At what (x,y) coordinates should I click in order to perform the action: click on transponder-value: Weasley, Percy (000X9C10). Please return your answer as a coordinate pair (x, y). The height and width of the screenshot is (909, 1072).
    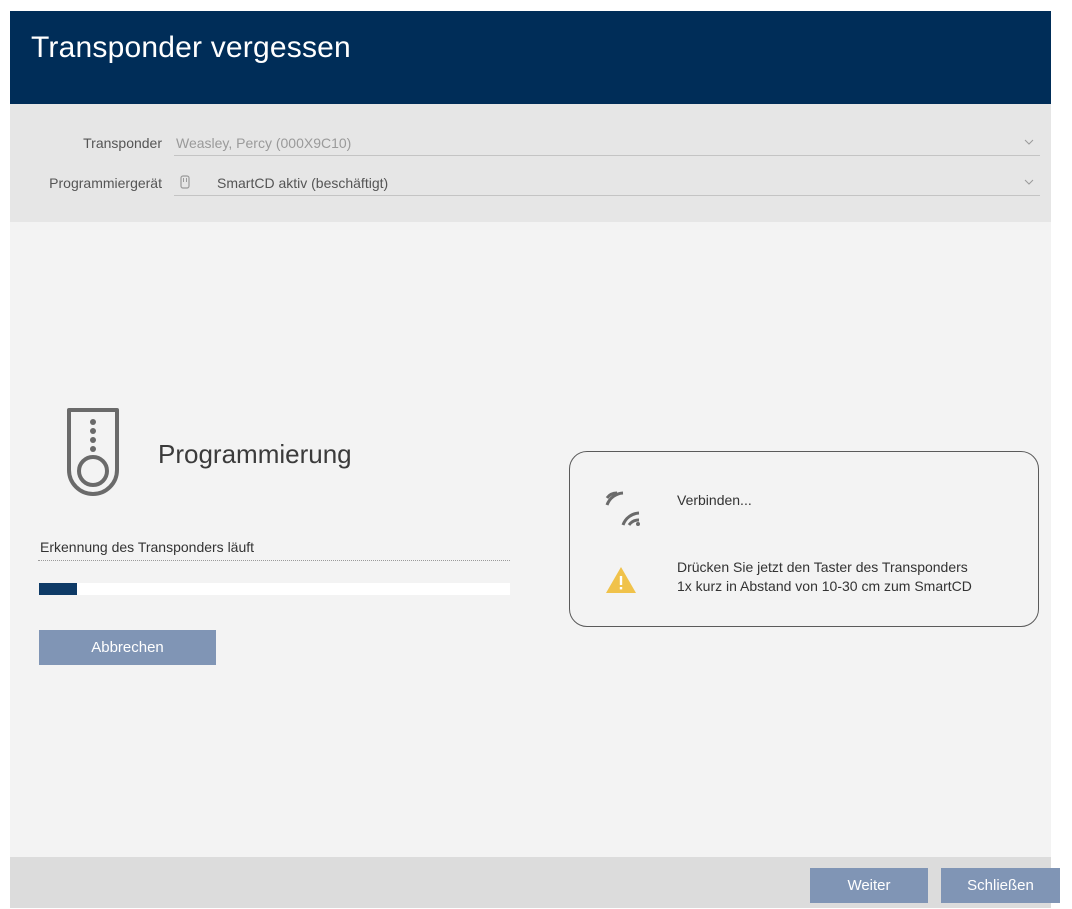
    Looking at the image, I should click on (264, 143).